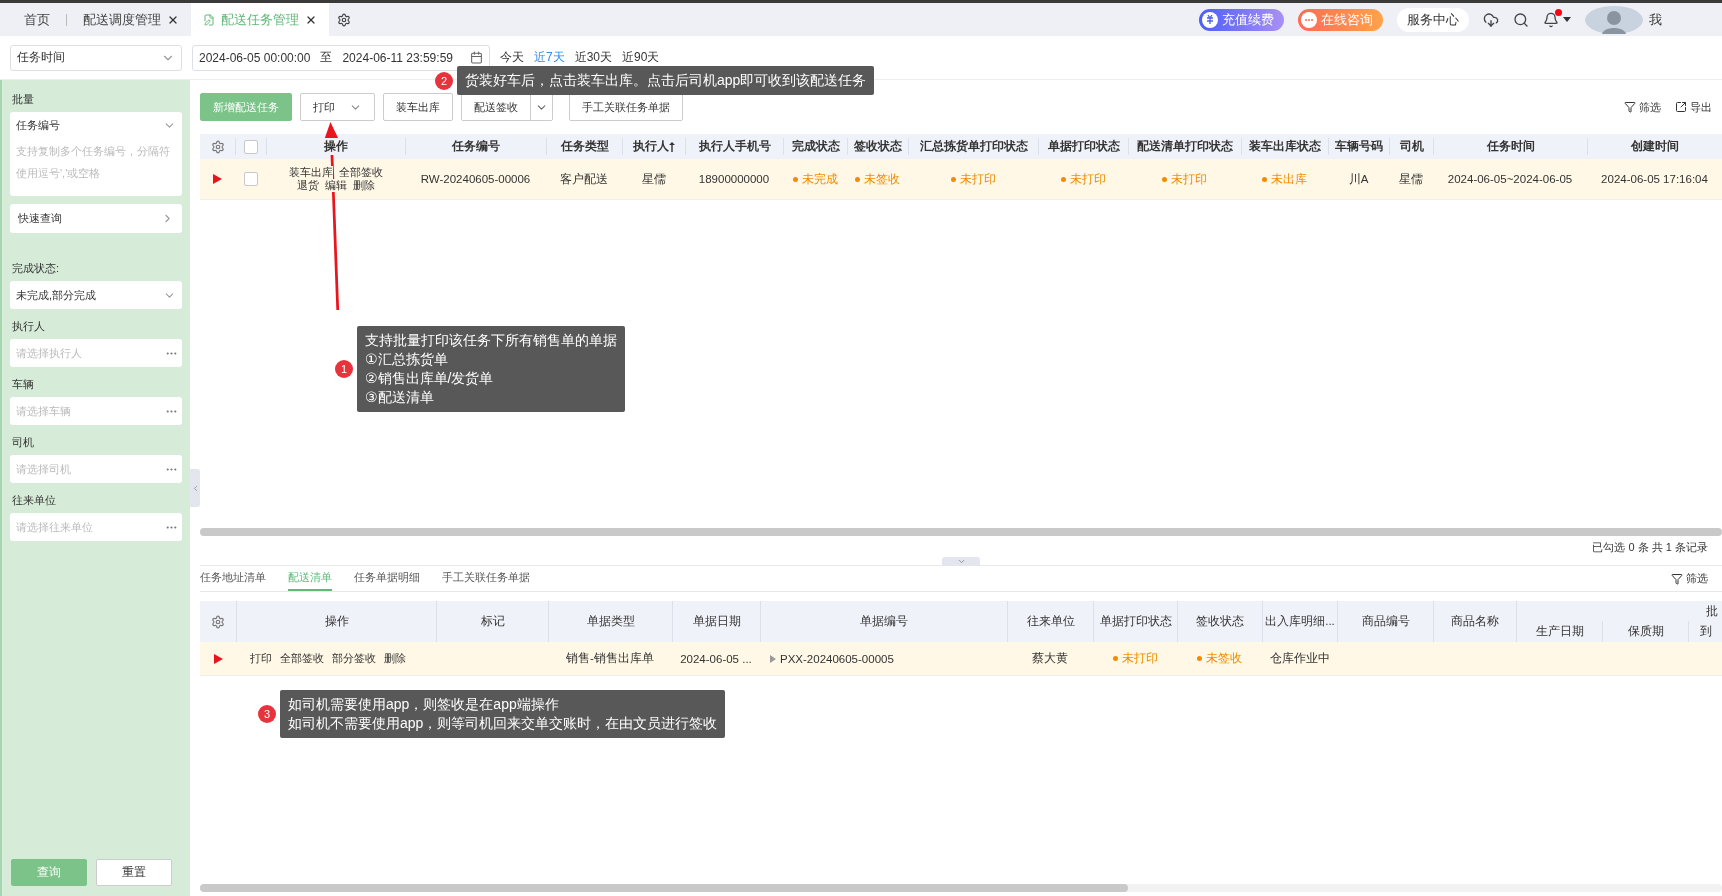 This screenshot has height=896, width=1722. Describe the element at coordinates (773, 658) in the screenshot. I see `expand-icon` at that location.